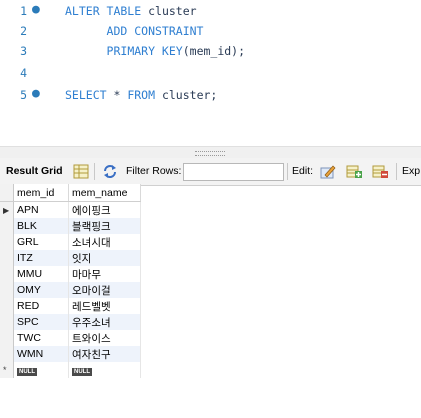 This screenshot has width=421, height=418. What do you see at coordinates (104, 193) in the screenshot?
I see `column-header-mem-name: mem_name` at bounding box center [104, 193].